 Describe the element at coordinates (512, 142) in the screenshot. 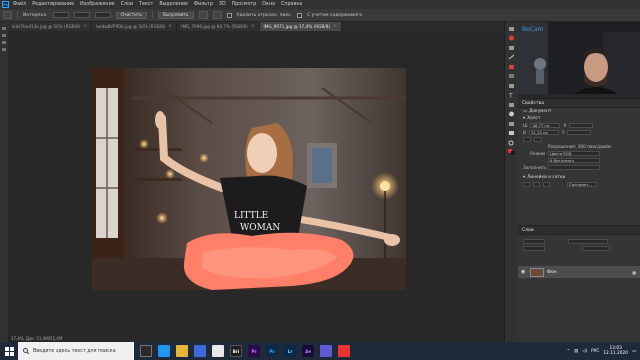

I see `zoom-tool-icon` at that location.